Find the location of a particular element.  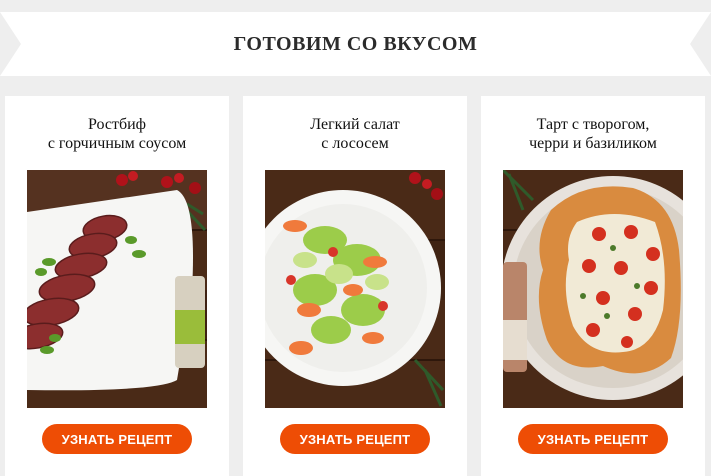

recipe-title: Ростбиф с горчичным соусом is located at coordinates (117, 134).